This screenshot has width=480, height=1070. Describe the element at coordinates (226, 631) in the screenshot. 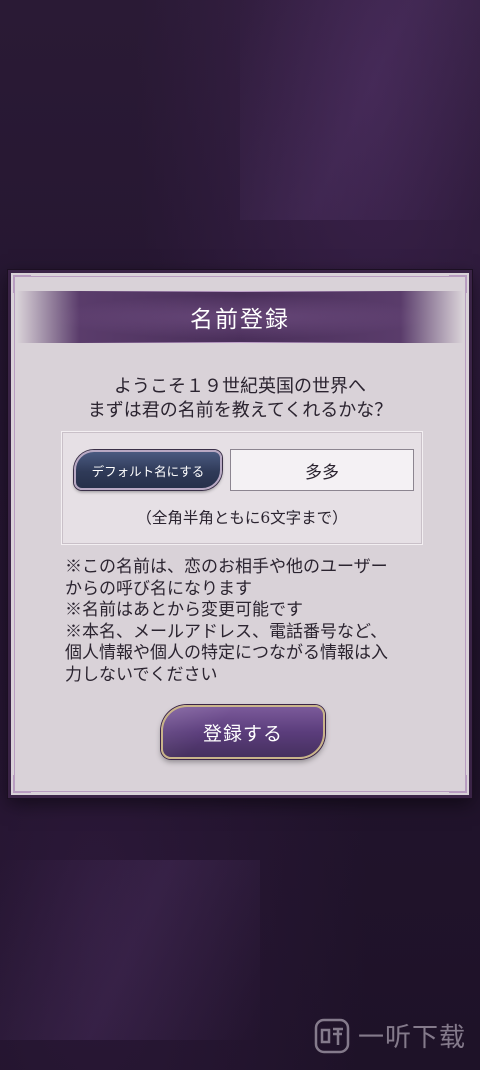

I see `notice-line: ※本名、メールアドレス、電話番号など、` at that location.